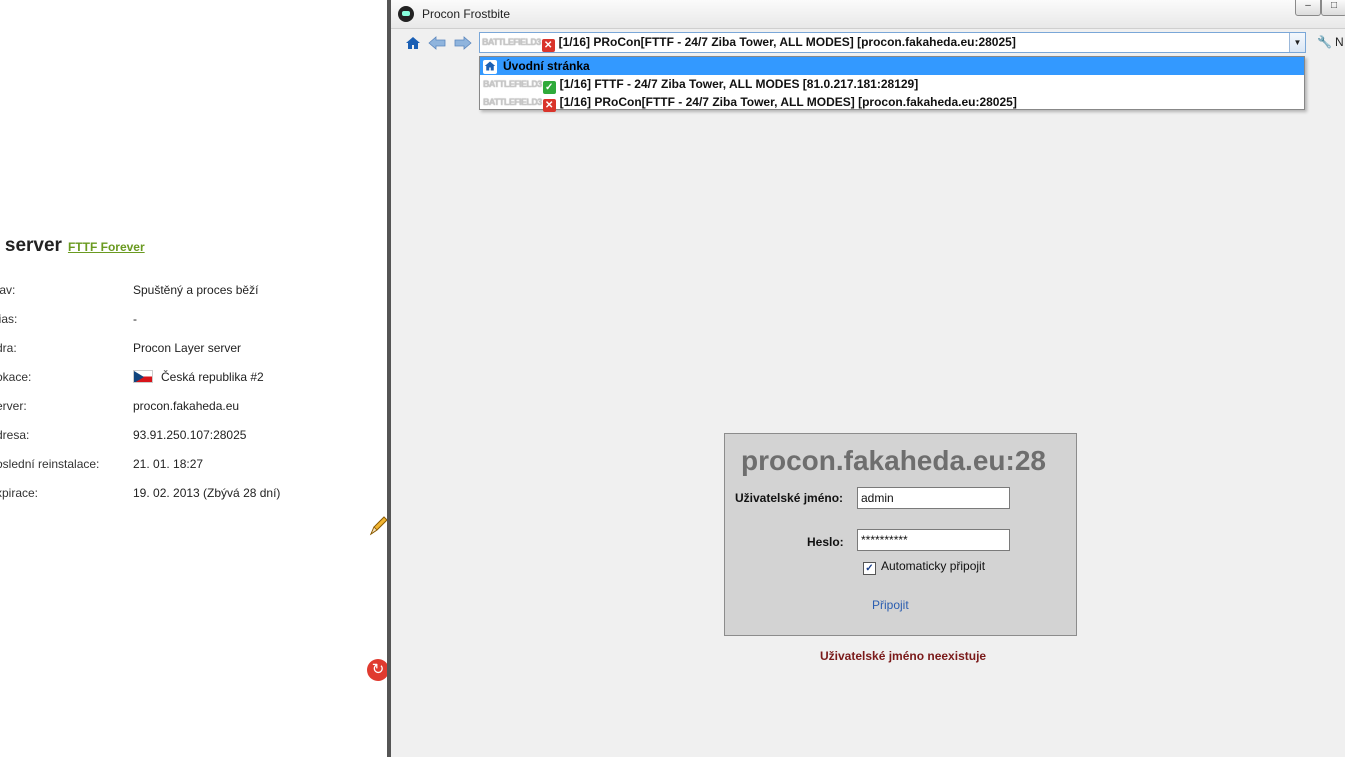  I want to click on window-title: Procon Frostbite, so click(466, 14).